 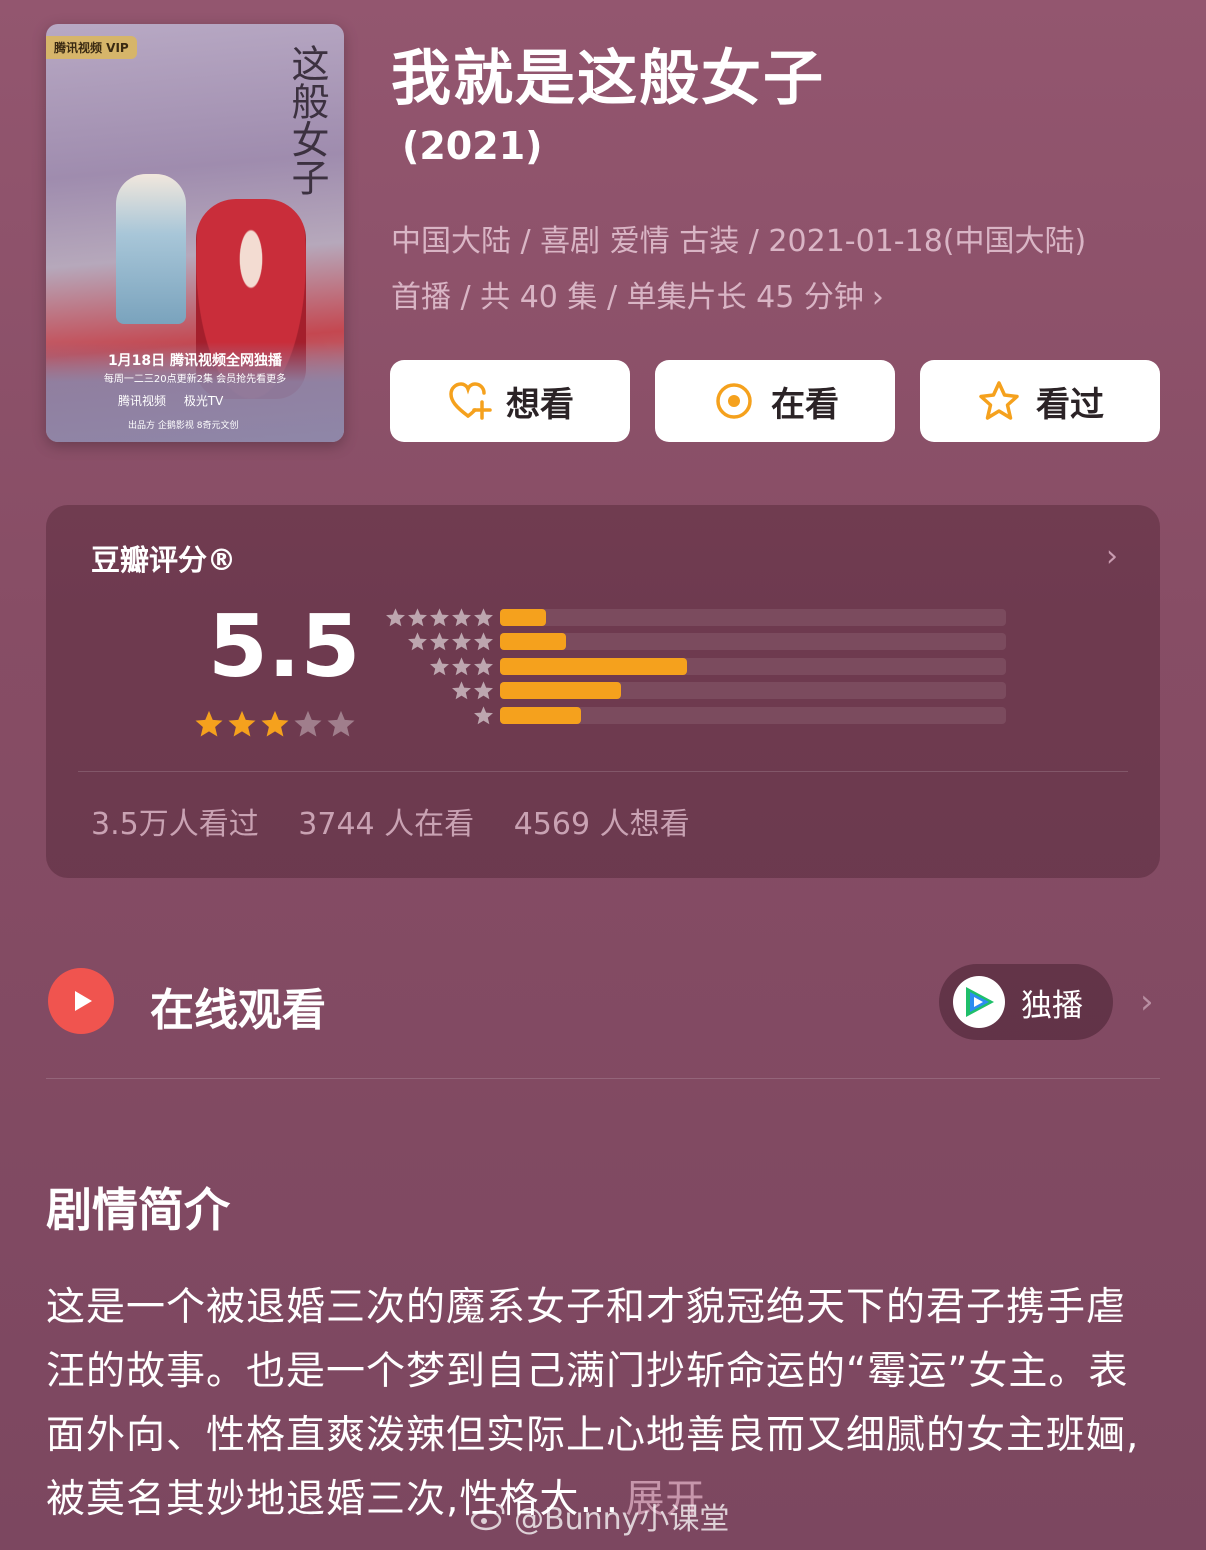 I want to click on watching-count: 3744 人在看, so click(x=386, y=824).